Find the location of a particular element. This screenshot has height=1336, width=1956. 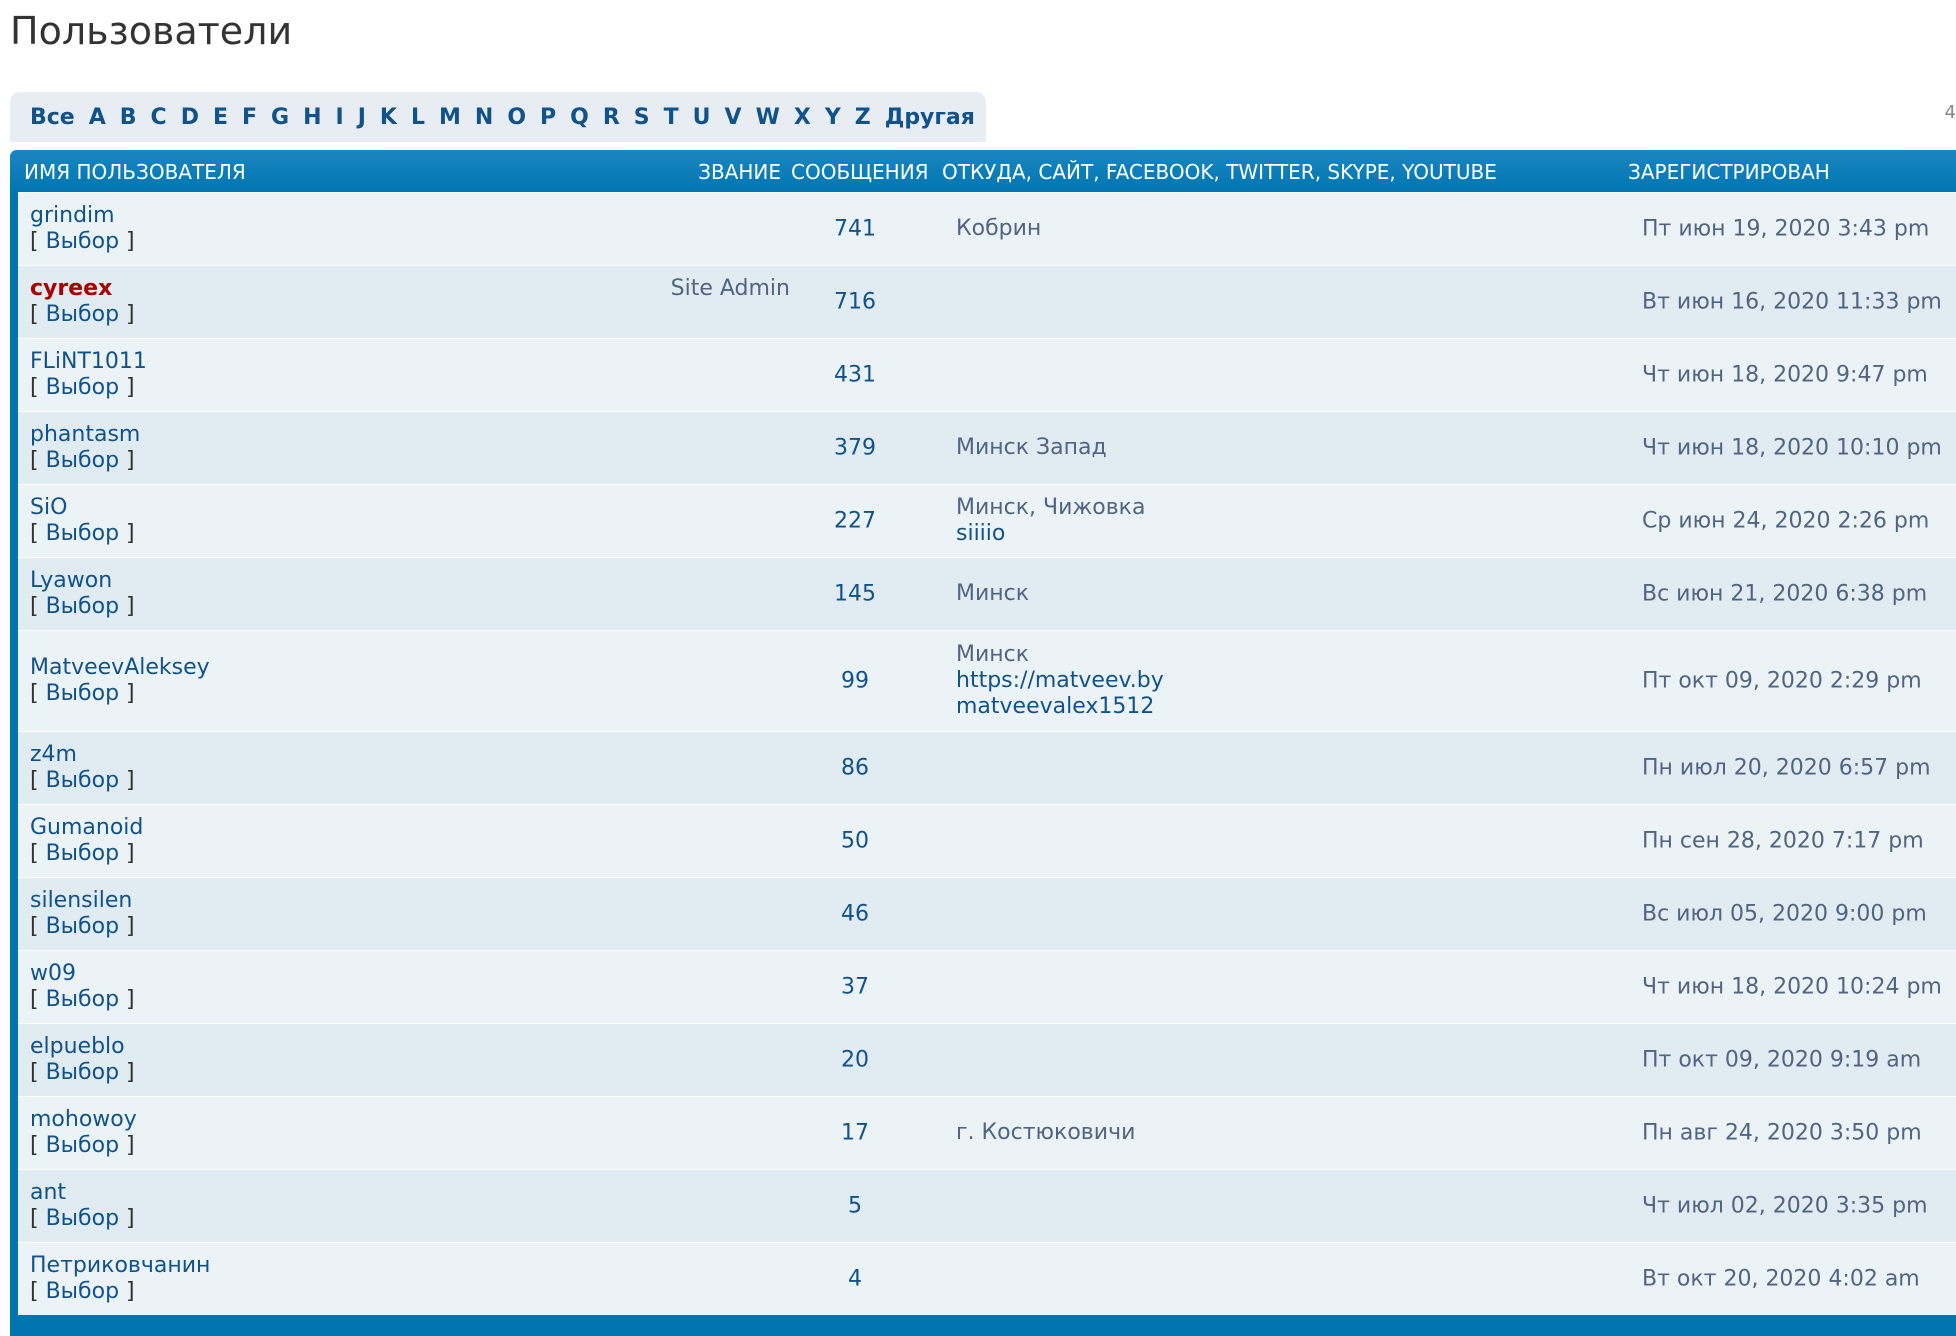

username-link: phantasm is located at coordinates (85, 435).